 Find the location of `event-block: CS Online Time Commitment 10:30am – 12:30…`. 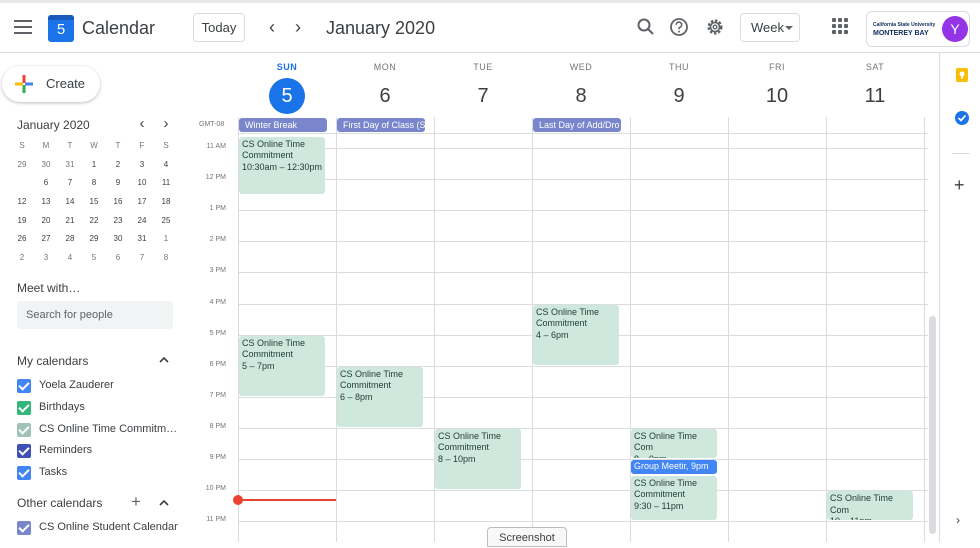

event-block: CS Online Time Commitment 10:30am – 12:30… is located at coordinates (282, 165).